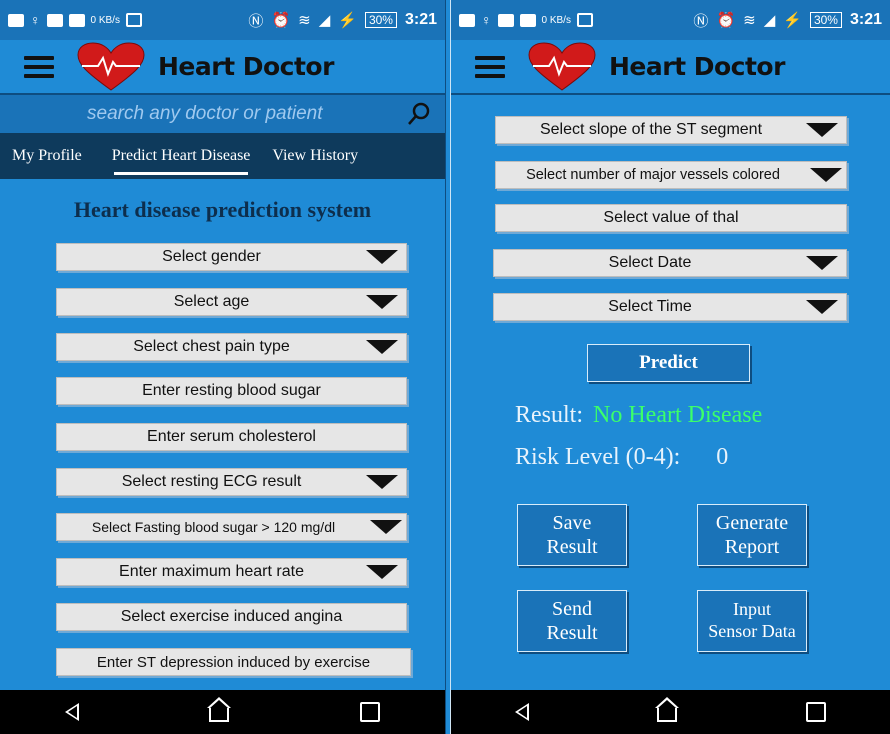 The image size is (890, 734). I want to click on save-result-button: Save Result, so click(572, 535).